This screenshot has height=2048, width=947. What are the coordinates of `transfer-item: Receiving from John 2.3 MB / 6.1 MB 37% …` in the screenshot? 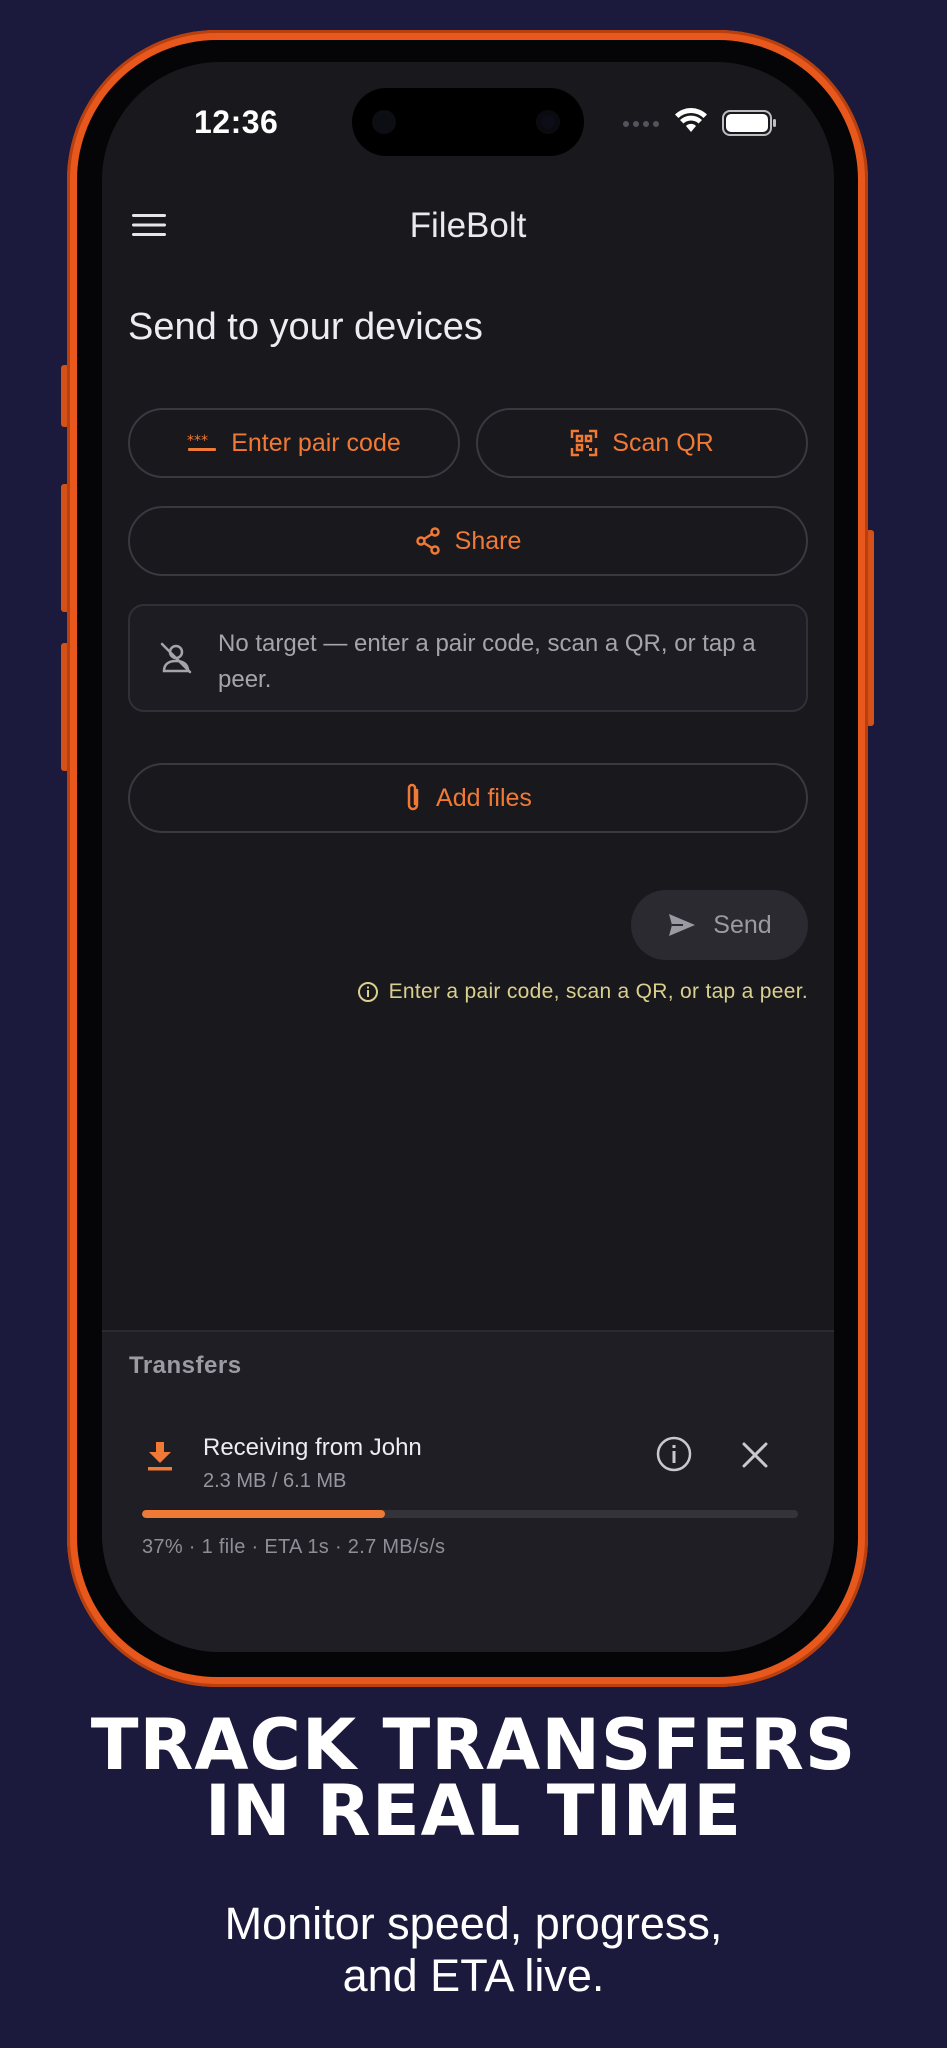 It's located at (468, 1502).